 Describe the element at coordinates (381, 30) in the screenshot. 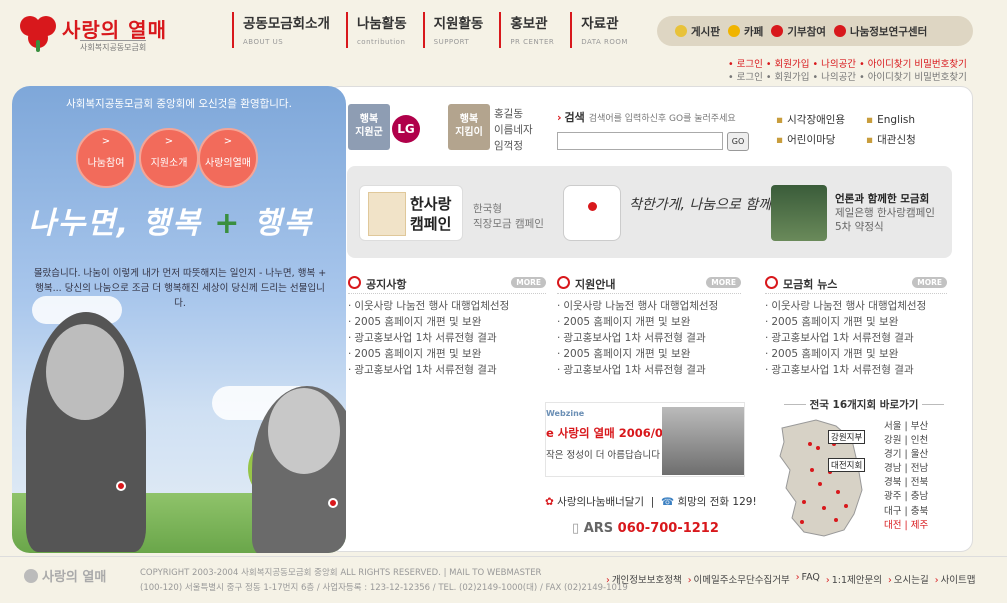

I see `nav-contribution: 나눔활동 contribution` at that location.